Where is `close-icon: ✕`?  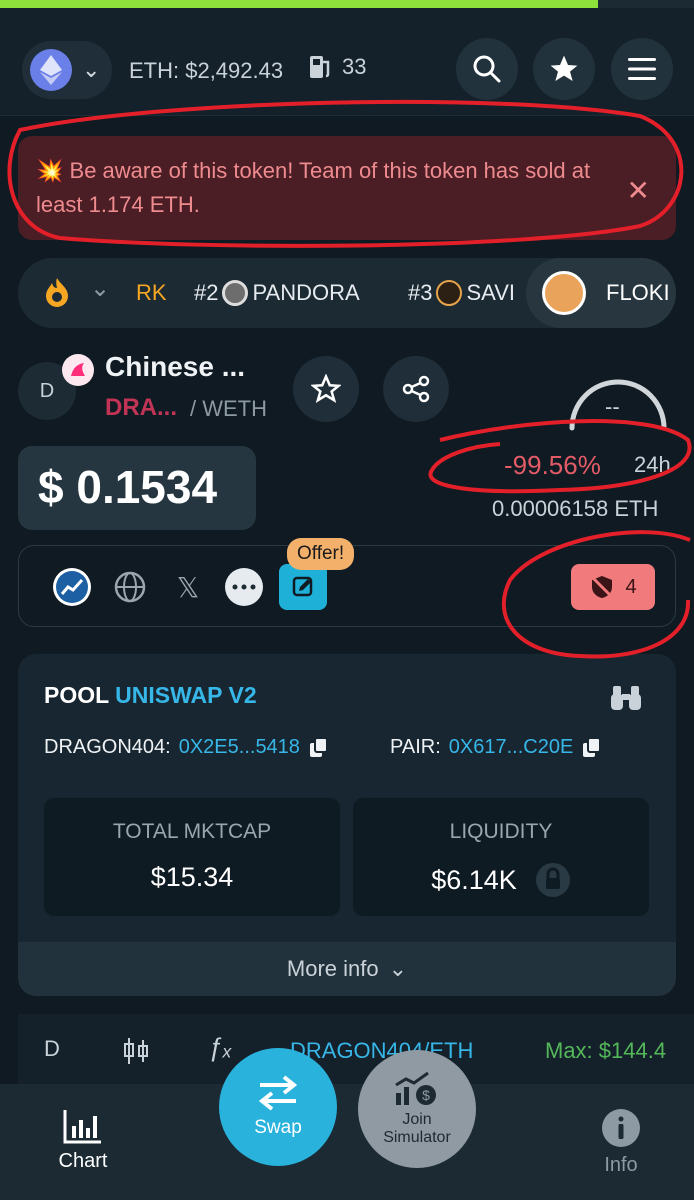 close-icon: ✕ is located at coordinates (638, 190).